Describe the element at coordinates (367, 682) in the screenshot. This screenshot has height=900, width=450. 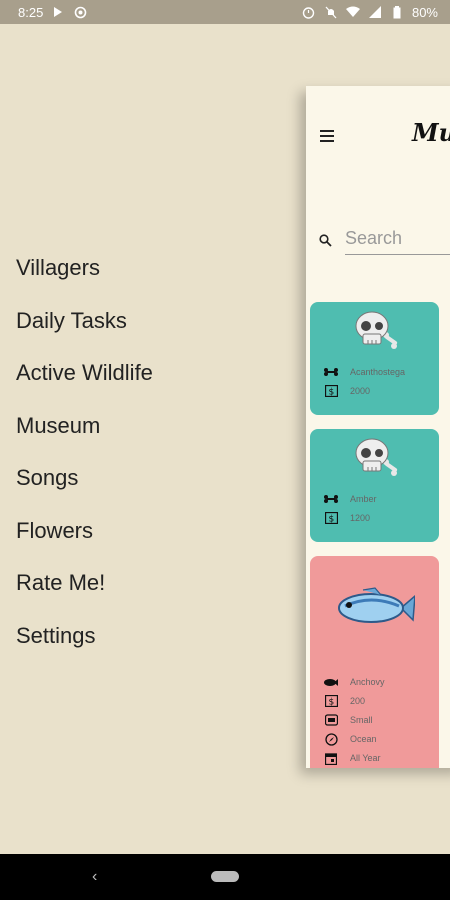
I see `card-name: Anchovy` at that location.